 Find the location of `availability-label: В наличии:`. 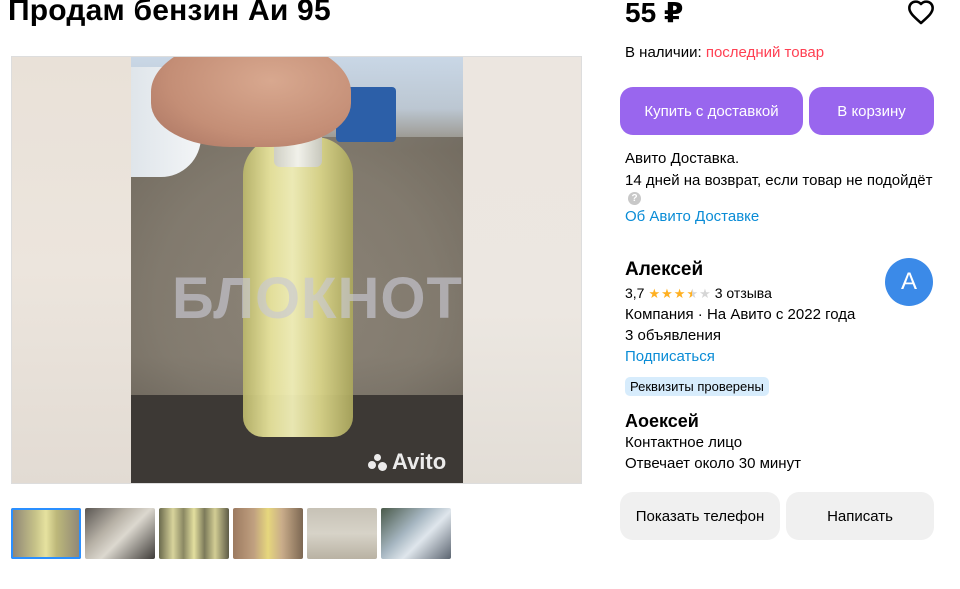

availability-label: В наличии: is located at coordinates (665, 52).